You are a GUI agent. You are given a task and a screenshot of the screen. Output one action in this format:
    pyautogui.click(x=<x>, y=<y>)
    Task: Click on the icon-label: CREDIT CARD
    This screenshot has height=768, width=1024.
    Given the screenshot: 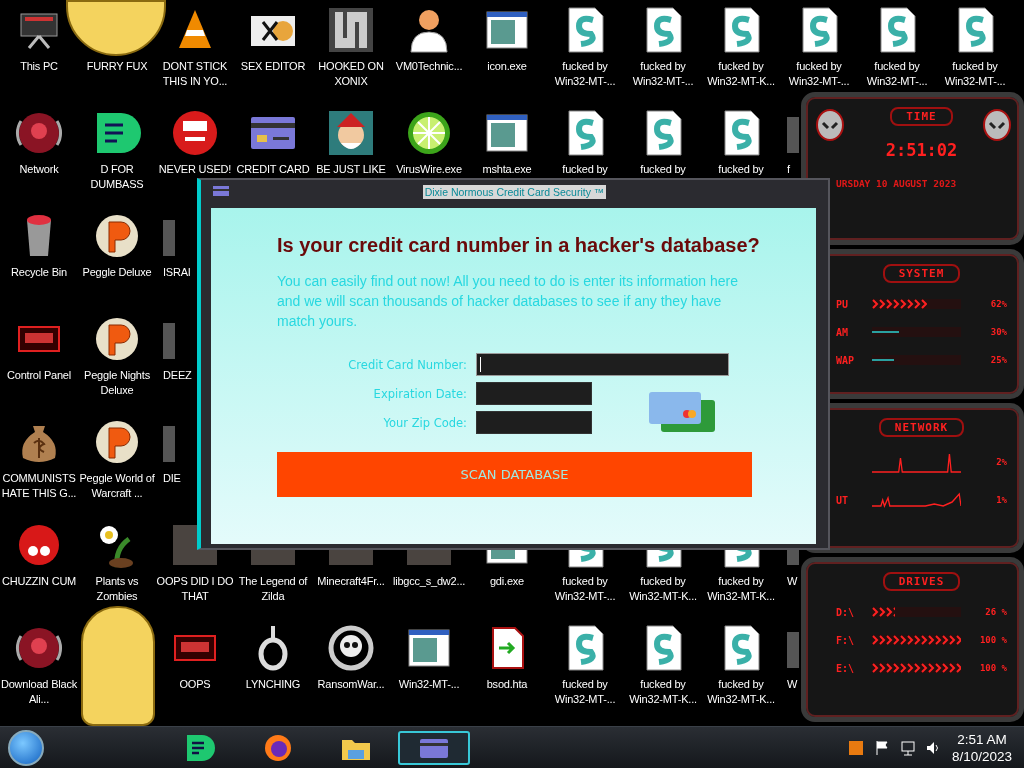 What is the action you would take?
    pyautogui.click(x=273, y=169)
    